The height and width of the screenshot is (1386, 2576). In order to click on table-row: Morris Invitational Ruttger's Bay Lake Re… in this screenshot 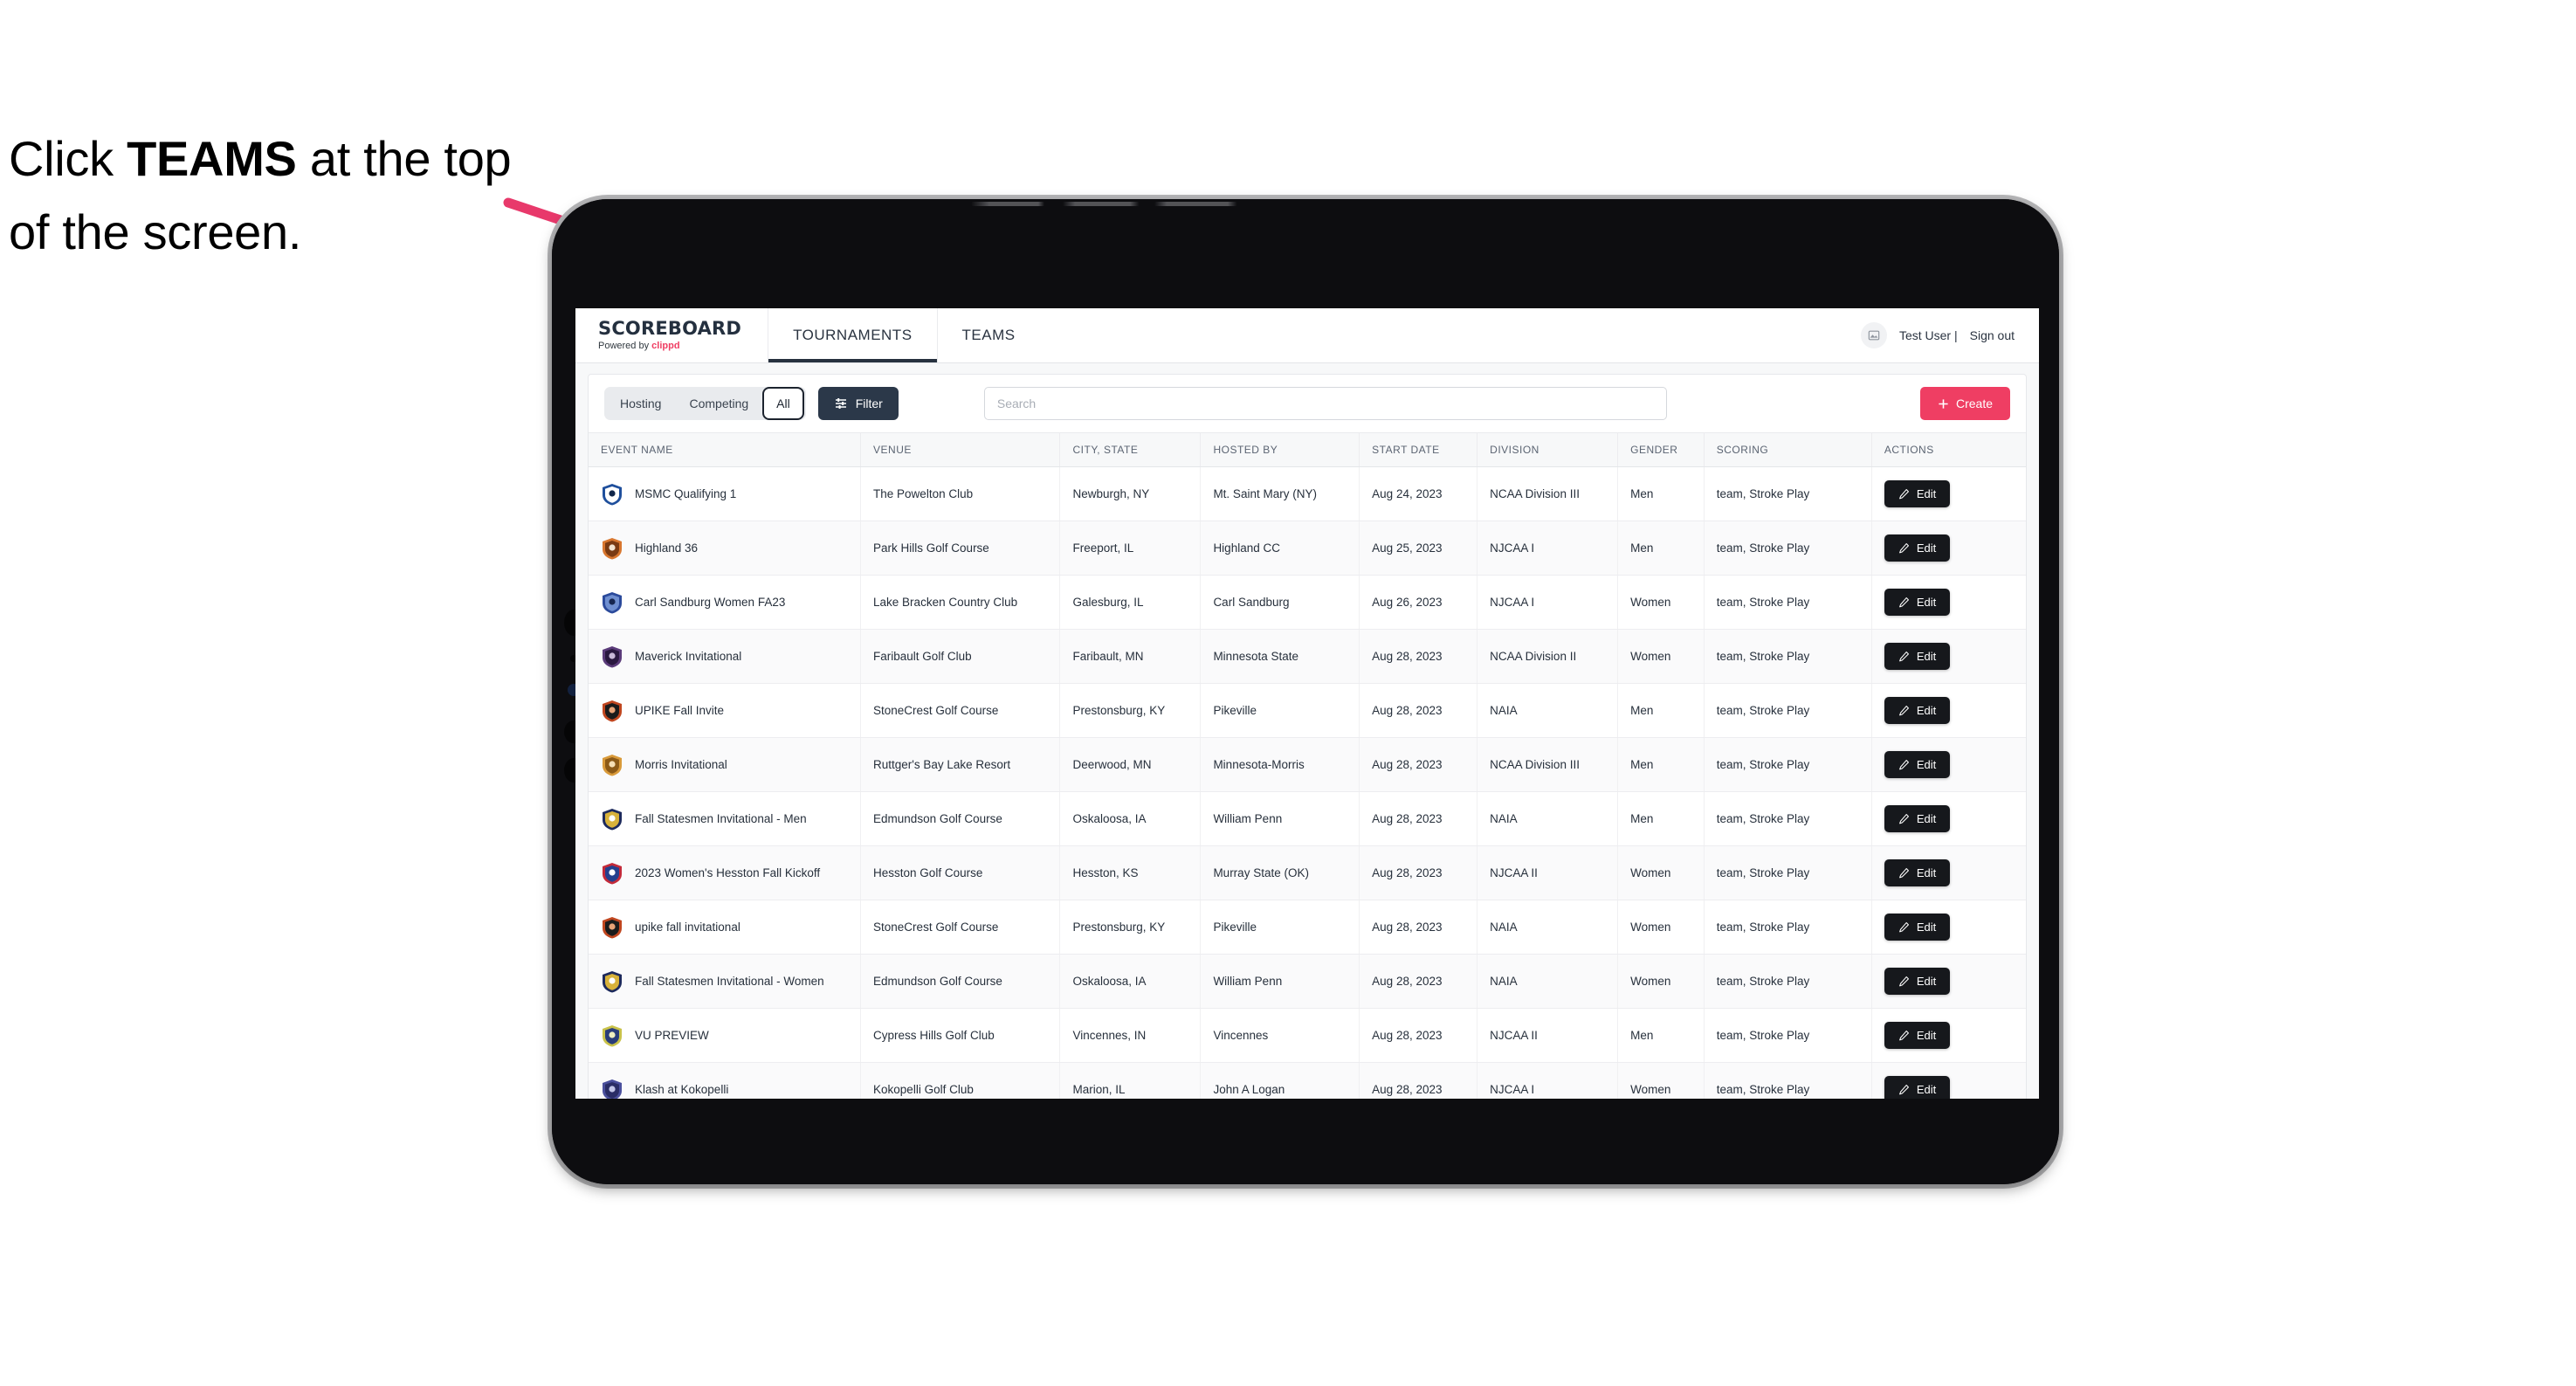, I will do `click(1307, 764)`.